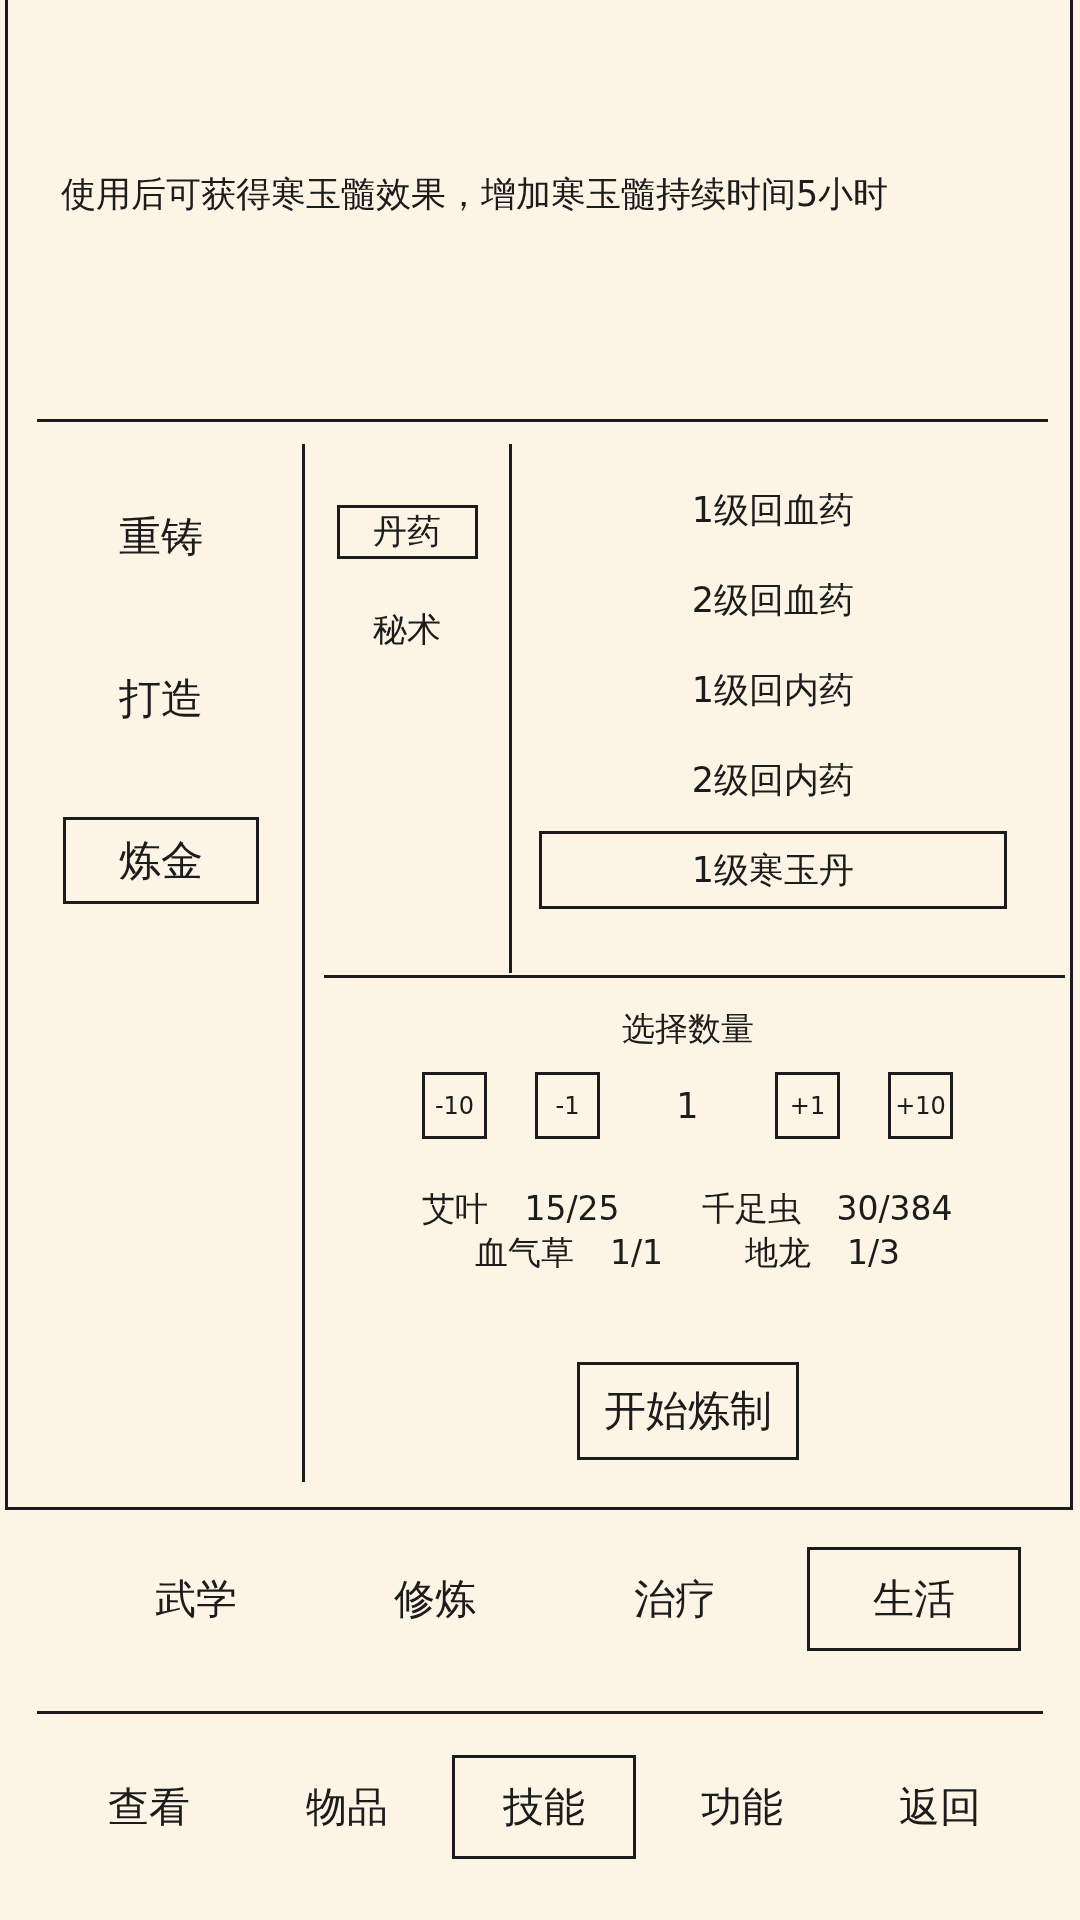 This screenshot has width=1080, height=1920. I want to click on skill-tab: 生活, so click(914, 1599).